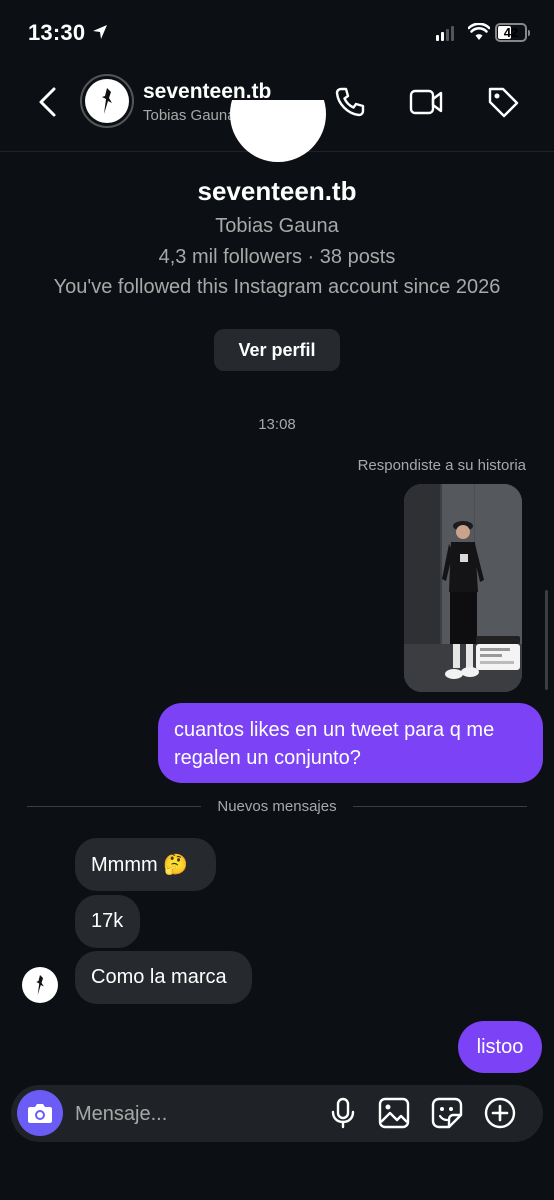 The image size is (554, 1200). I want to click on message-timestamp: 13:08, so click(277, 424).